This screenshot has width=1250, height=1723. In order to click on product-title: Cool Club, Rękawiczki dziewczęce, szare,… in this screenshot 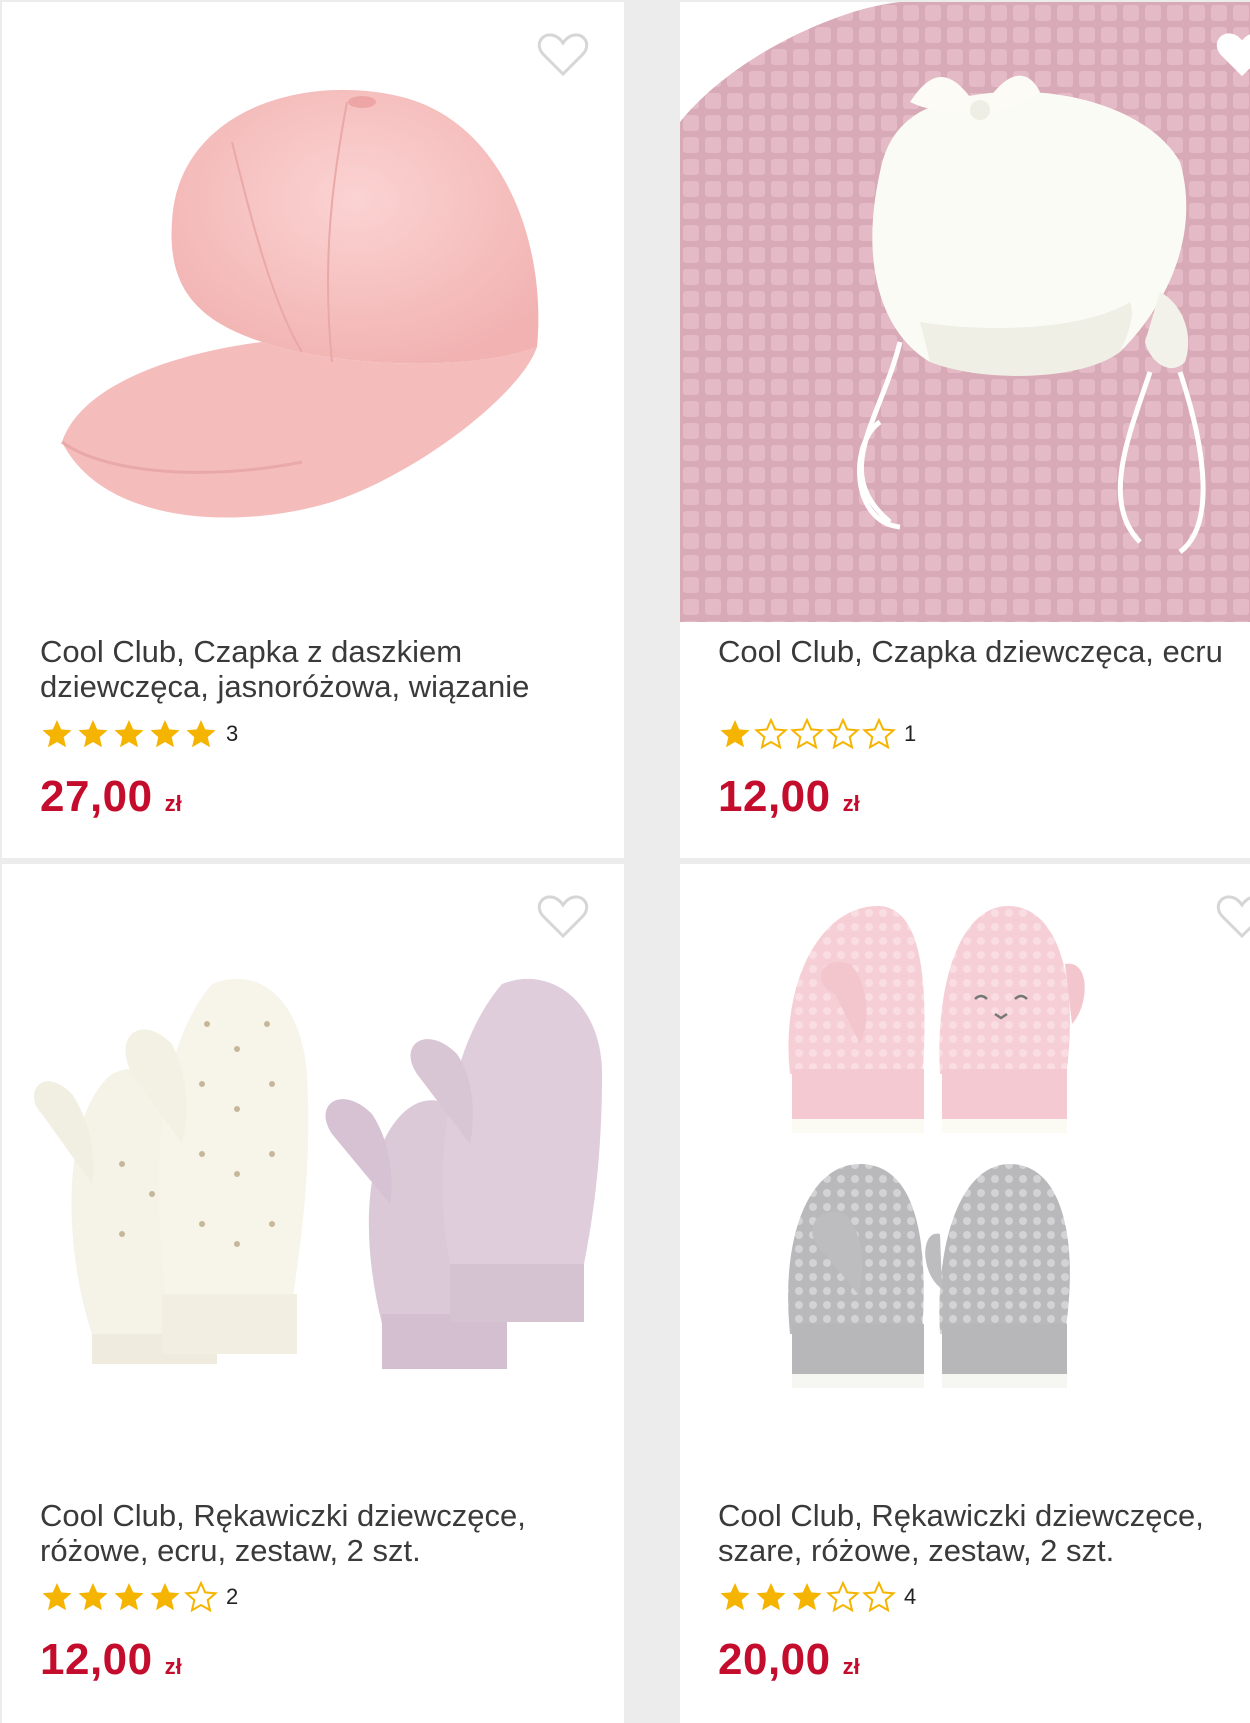, I will do `click(984, 1533)`.